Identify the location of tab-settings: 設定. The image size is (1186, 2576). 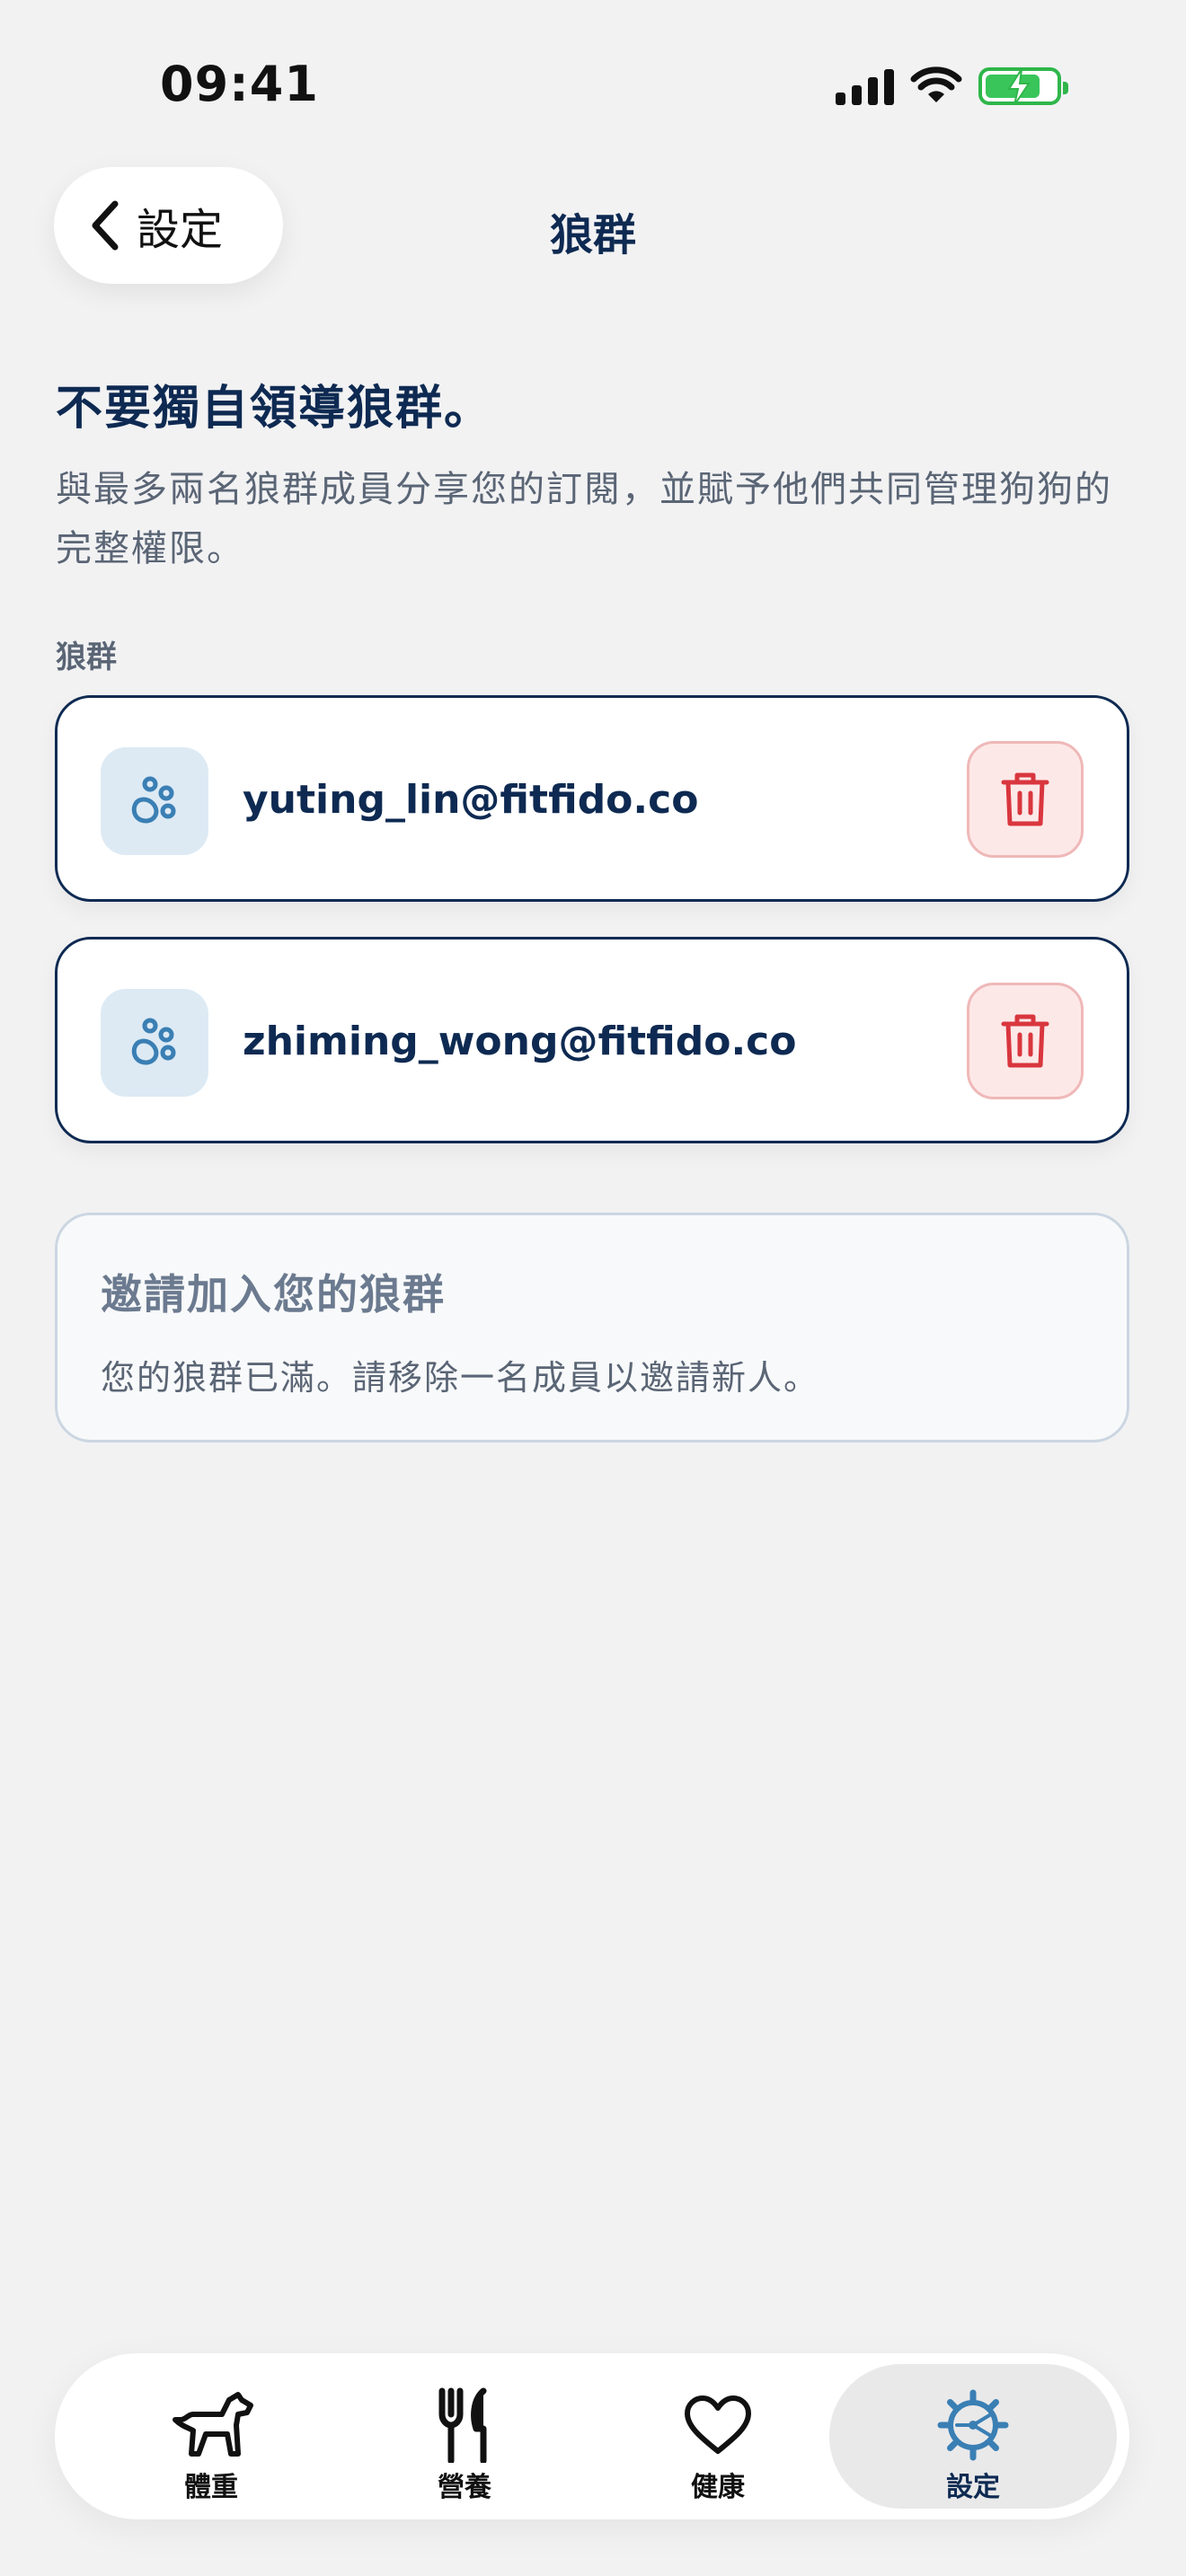
(973, 2436).